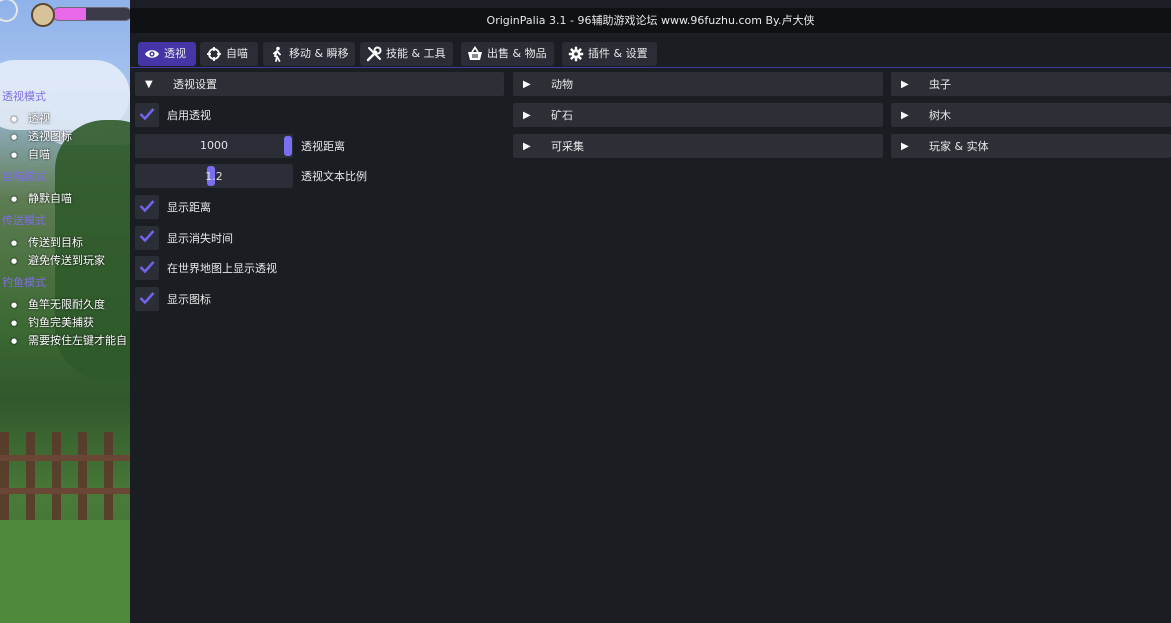 The height and width of the screenshot is (623, 1171). Describe the element at coordinates (323, 146) in the screenshot. I see `esp-distance-label: 透视距离` at that location.